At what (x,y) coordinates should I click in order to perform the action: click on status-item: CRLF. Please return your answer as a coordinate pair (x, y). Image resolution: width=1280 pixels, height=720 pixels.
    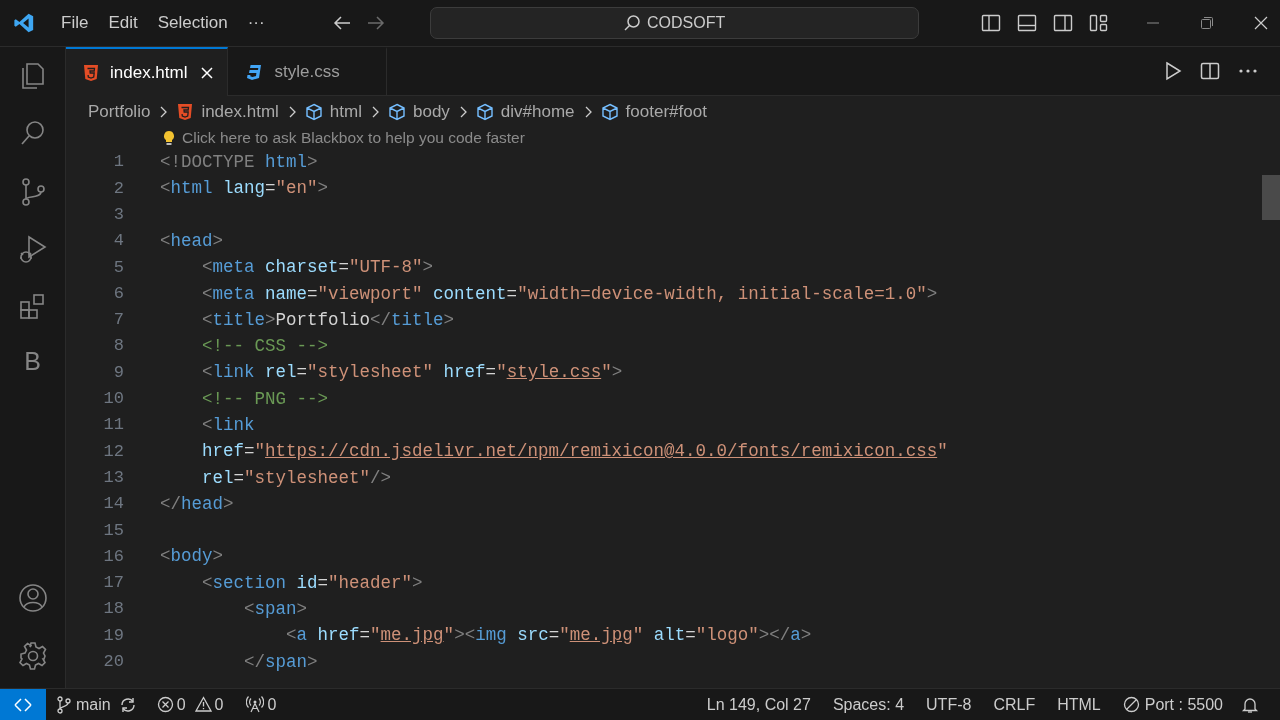
    Looking at the image, I should click on (1014, 704).